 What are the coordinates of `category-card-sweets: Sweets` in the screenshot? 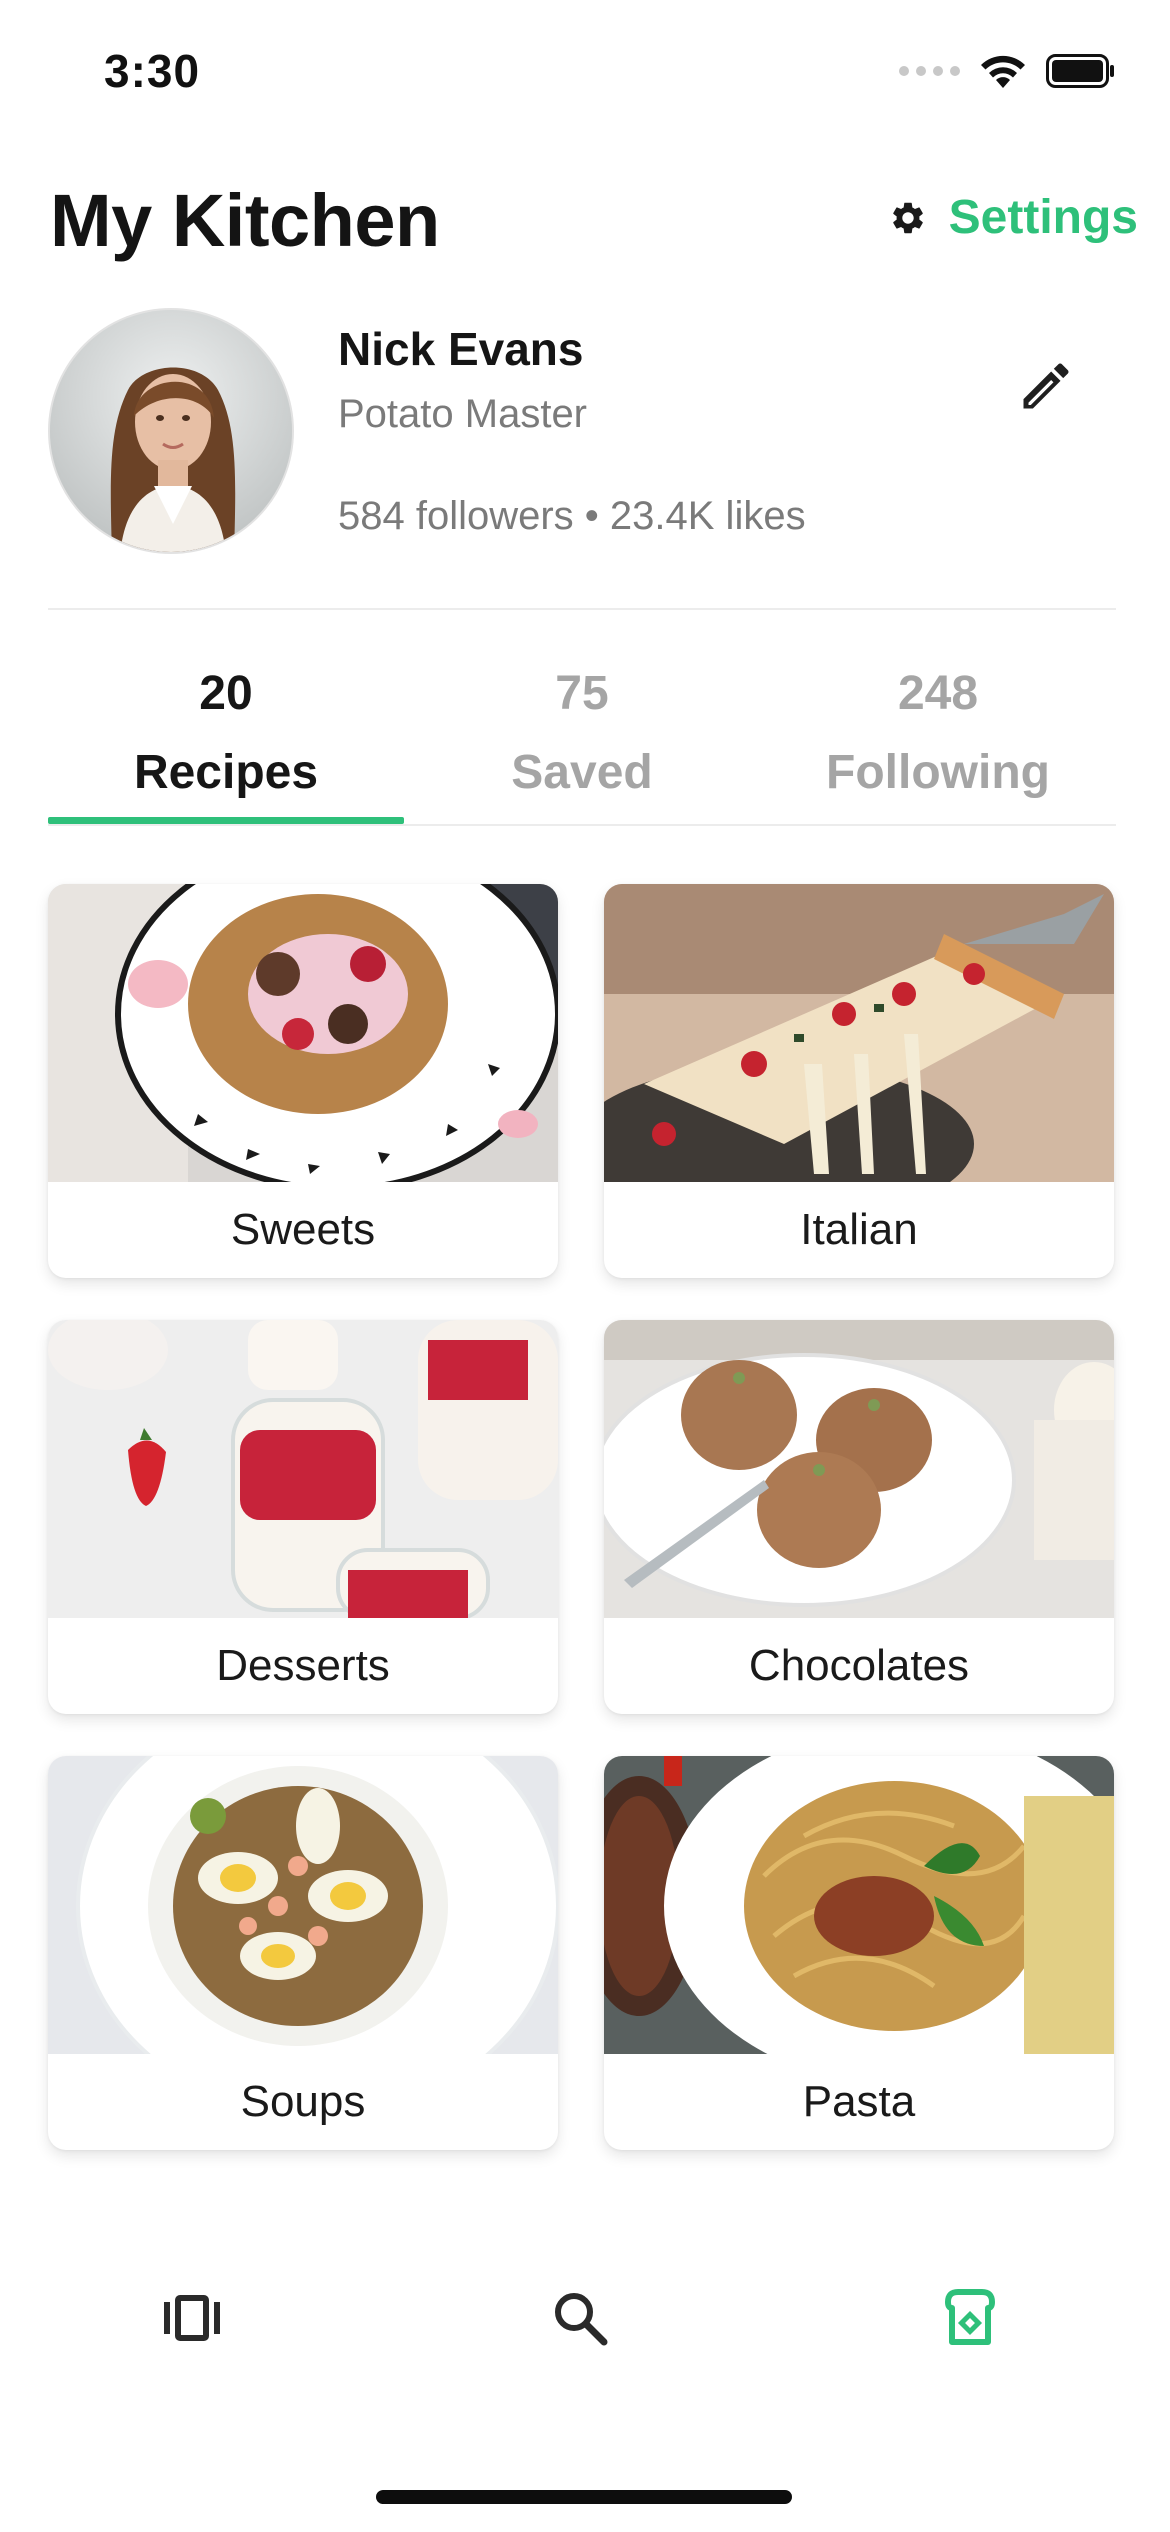 It's located at (303, 1081).